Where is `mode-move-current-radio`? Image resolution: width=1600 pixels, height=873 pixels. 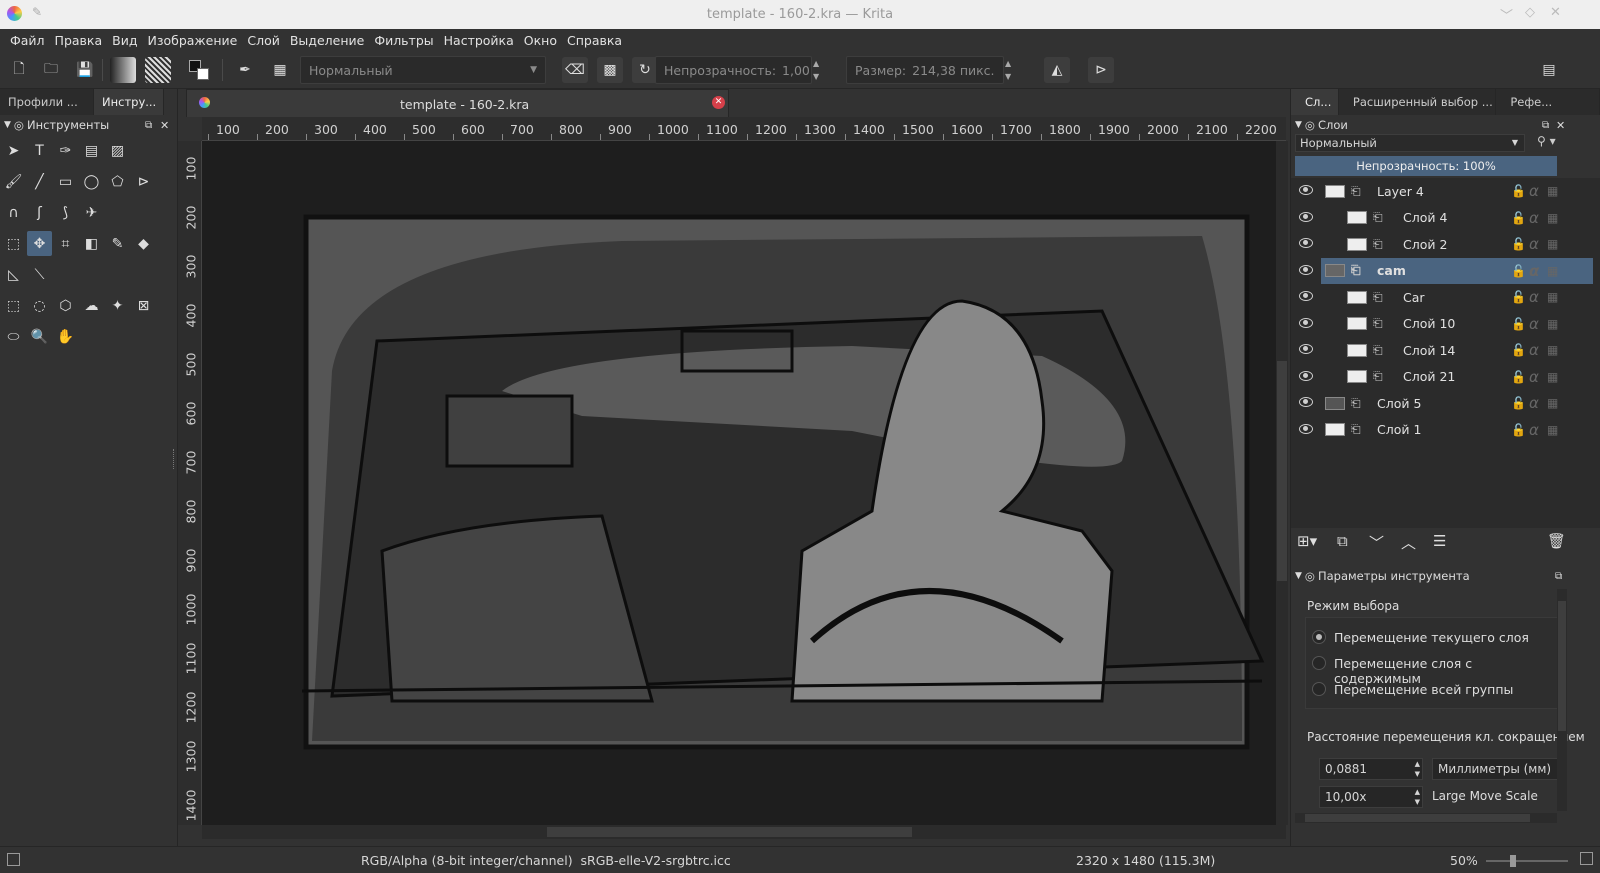
mode-move-current-radio is located at coordinates (1319, 637).